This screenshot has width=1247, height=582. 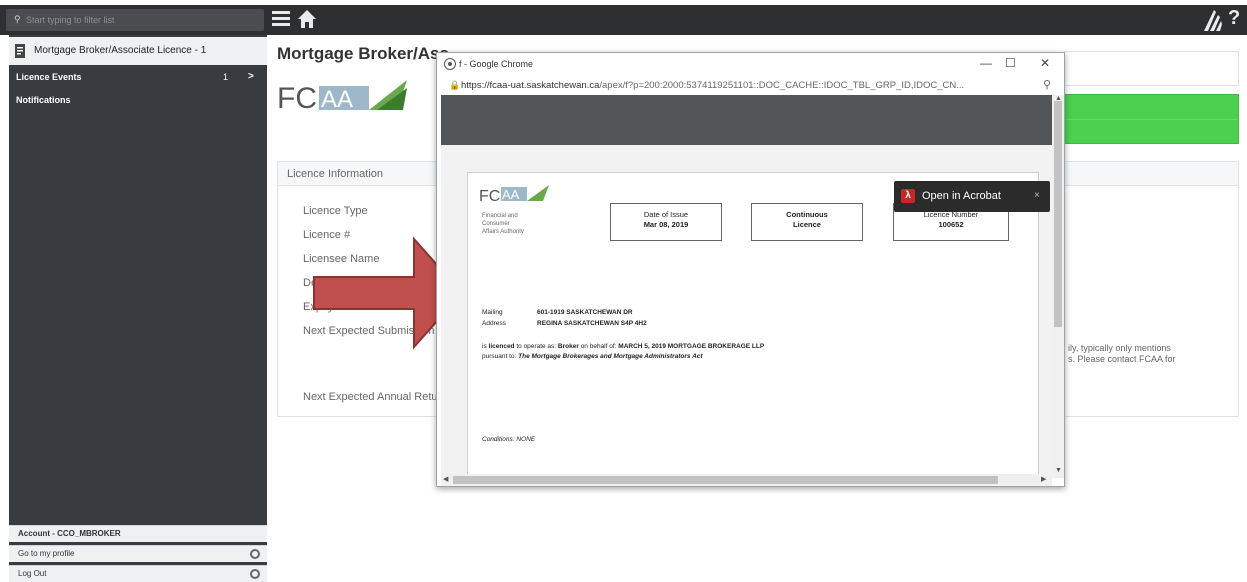 I want to click on page-title: Mortgage Broker/Ass, so click(x=363, y=53).